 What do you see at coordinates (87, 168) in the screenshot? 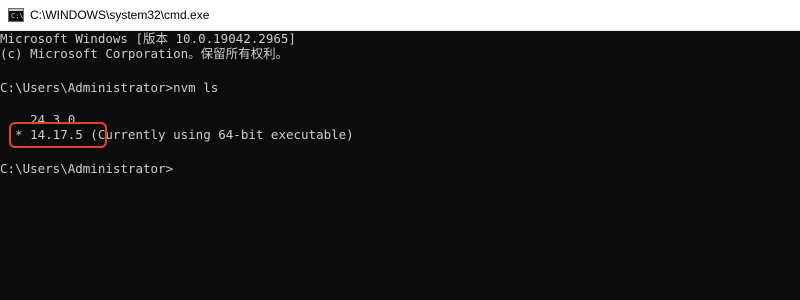
I see `console-line-prompt: C:\Users\Administrator>` at bounding box center [87, 168].